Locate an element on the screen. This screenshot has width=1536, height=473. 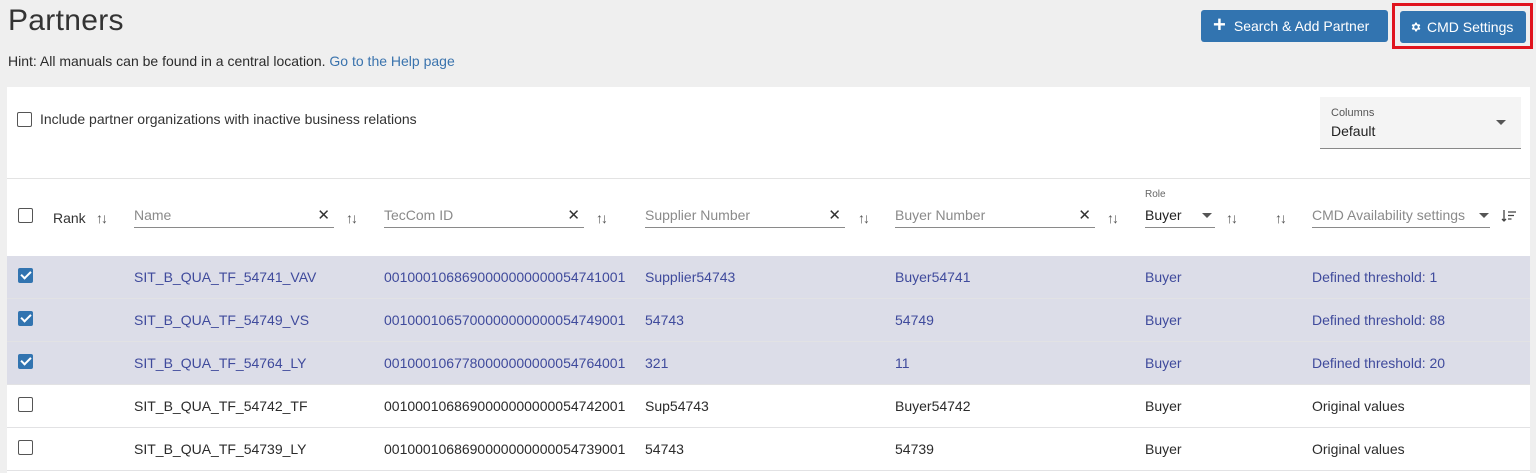
teccom-id-filter-input: TecCom ID ✕ is located at coordinates (484, 217).